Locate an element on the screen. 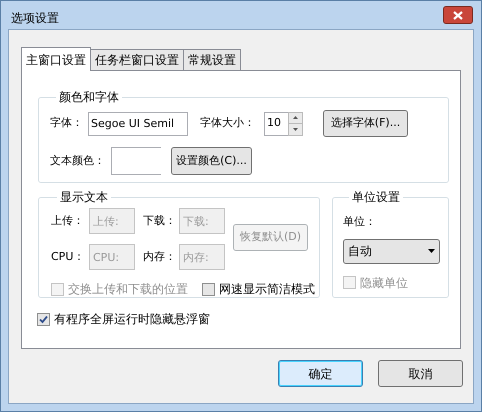 The width and height of the screenshot is (482, 412). down-arrow-icon is located at coordinates (295, 129).